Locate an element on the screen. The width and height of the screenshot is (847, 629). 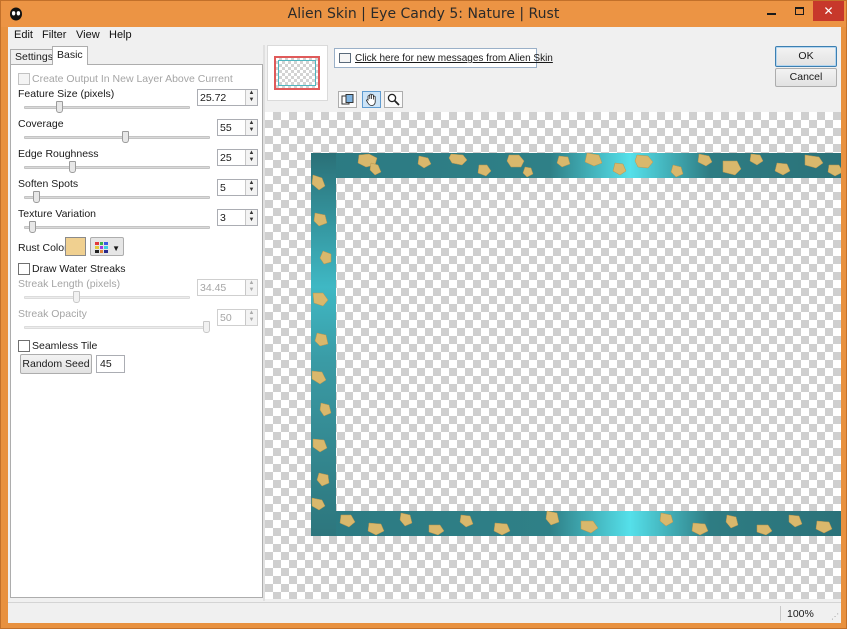
zoom-level: 100% is located at coordinates (800, 614).